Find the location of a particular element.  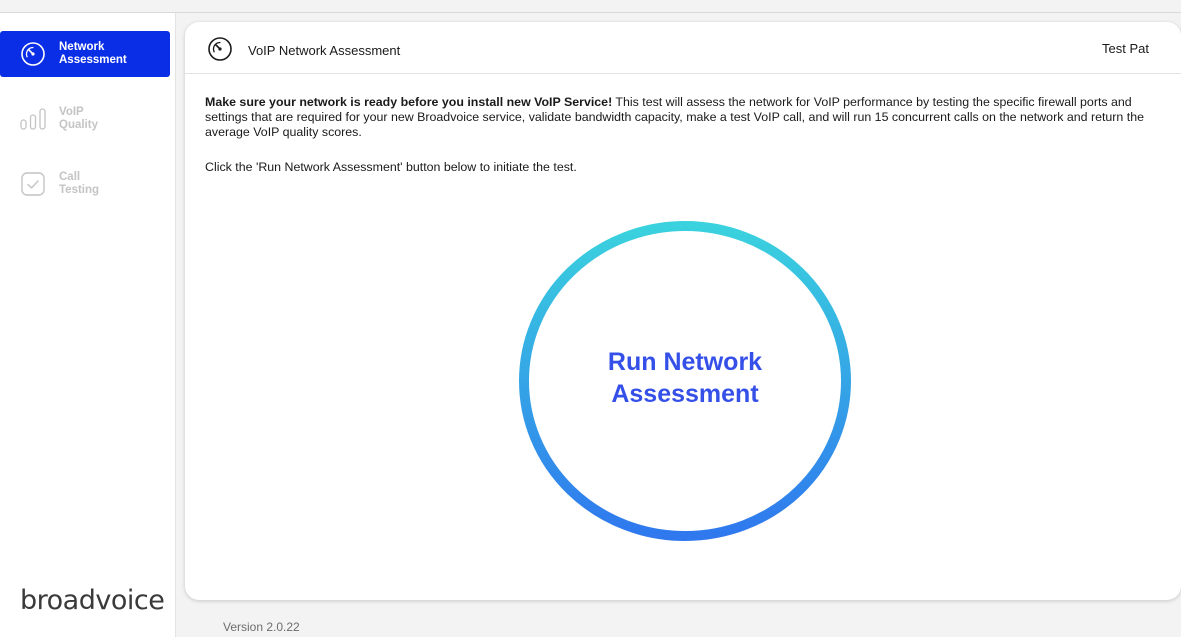

run-button-label: Run Network Assessment is located at coordinates (685, 378).